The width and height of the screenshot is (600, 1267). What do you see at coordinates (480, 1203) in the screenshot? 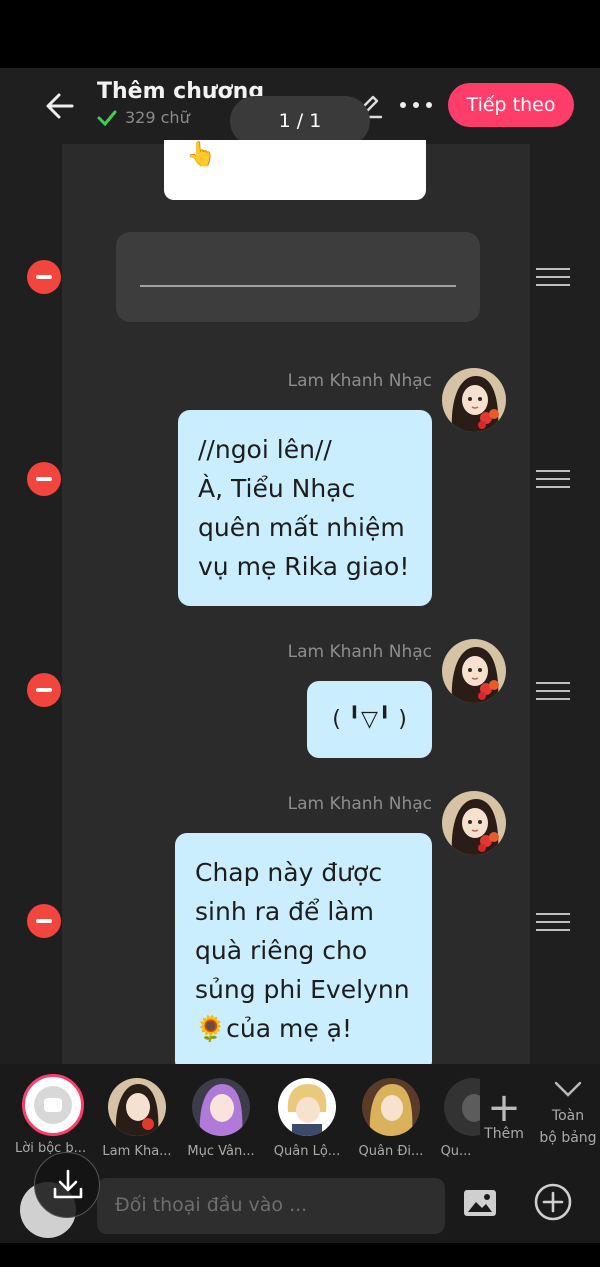
I see `image-icon` at bounding box center [480, 1203].